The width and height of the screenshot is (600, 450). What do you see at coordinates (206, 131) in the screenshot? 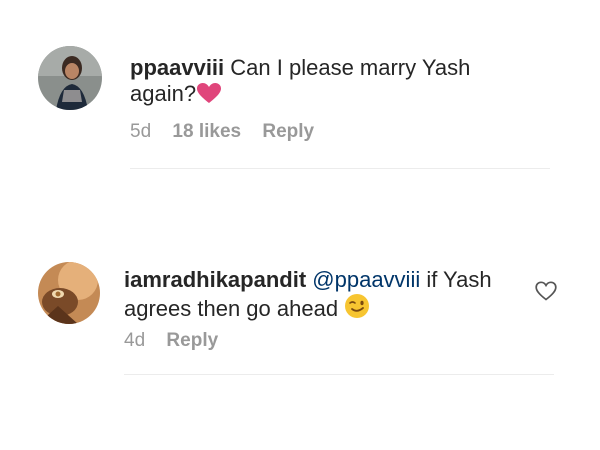
I see `likes-count: 18 likes` at bounding box center [206, 131].